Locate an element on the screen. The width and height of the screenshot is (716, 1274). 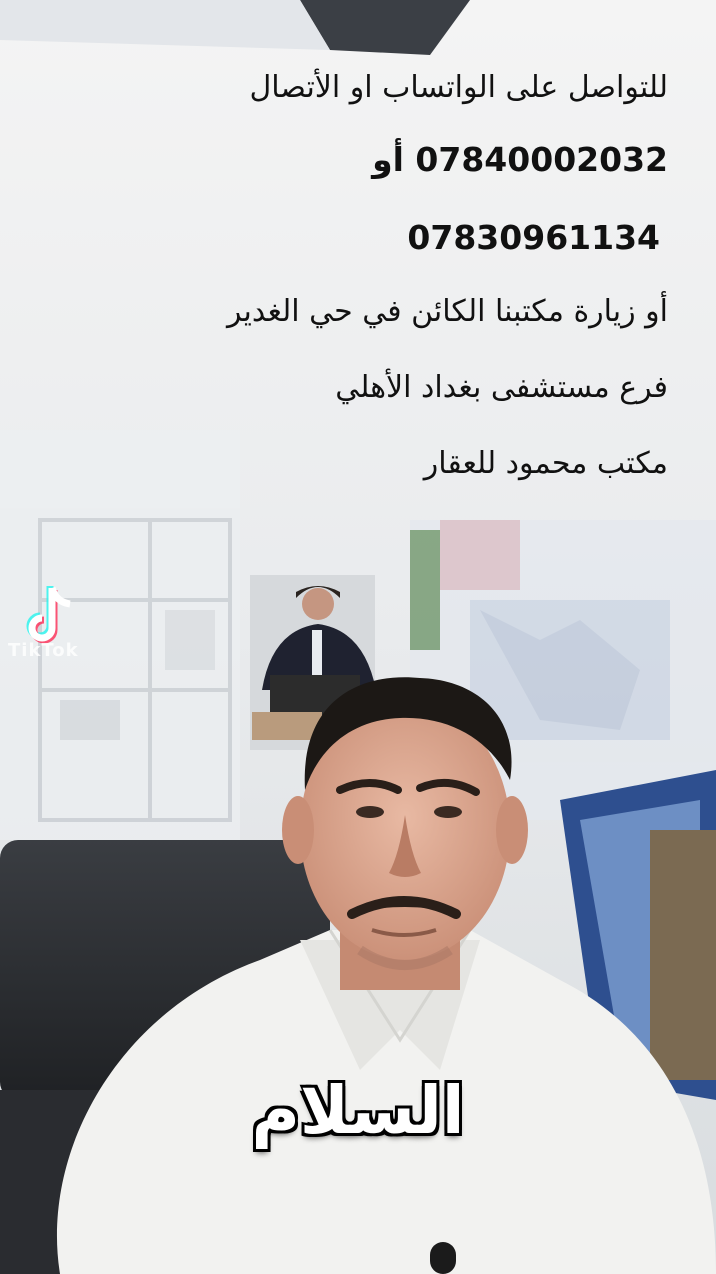
lapel-microphone is located at coordinates (443, 1258).